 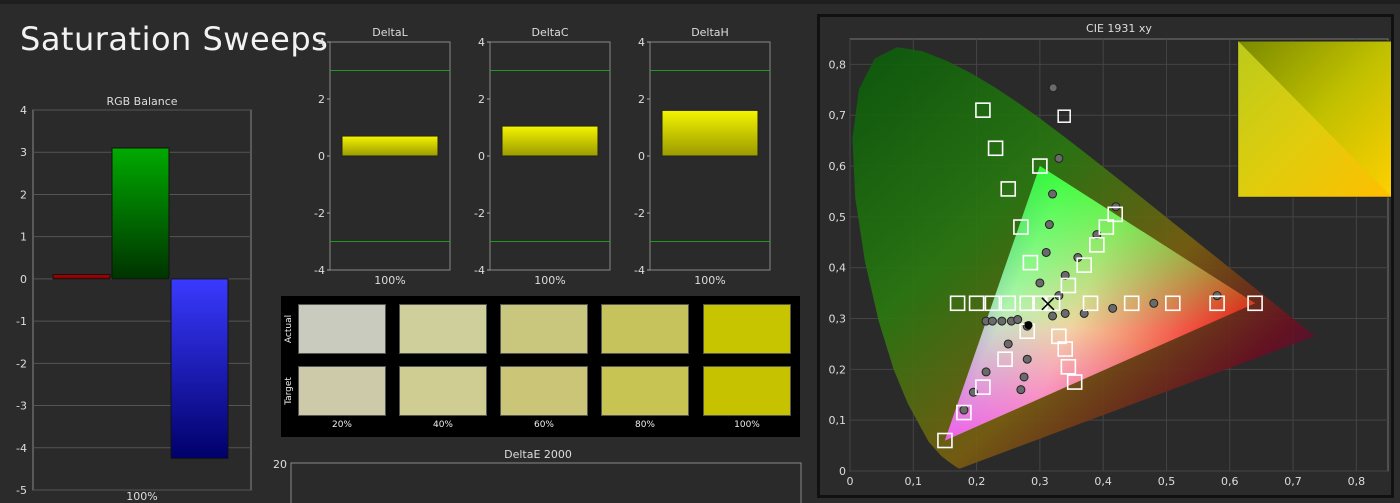 What do you see at coordinates (546, 482) in the screenshot?
I see `deltaE-plot-area` at bounding box center [546, 482].